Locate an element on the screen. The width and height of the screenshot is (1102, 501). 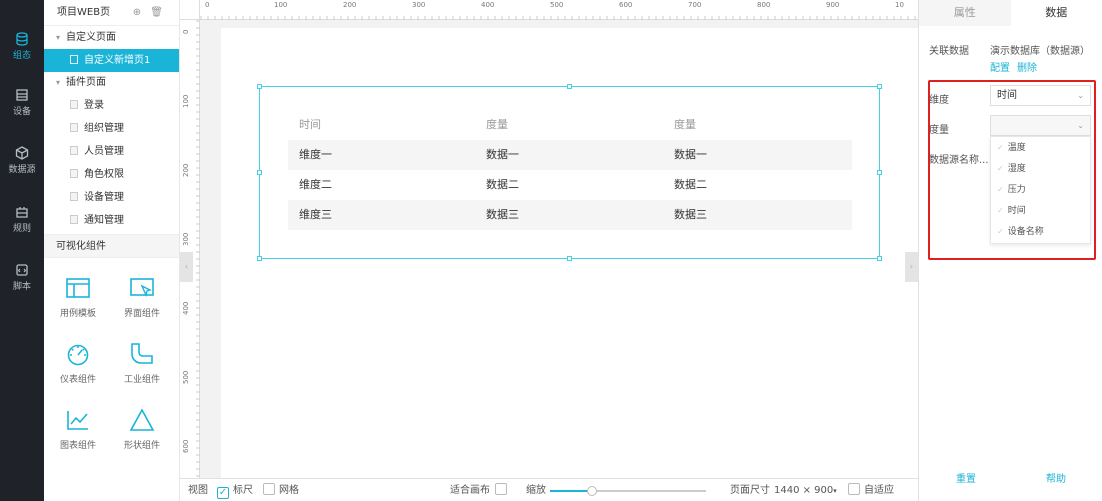
delete-icon: 🗑 is located at coordinates (156, 12).